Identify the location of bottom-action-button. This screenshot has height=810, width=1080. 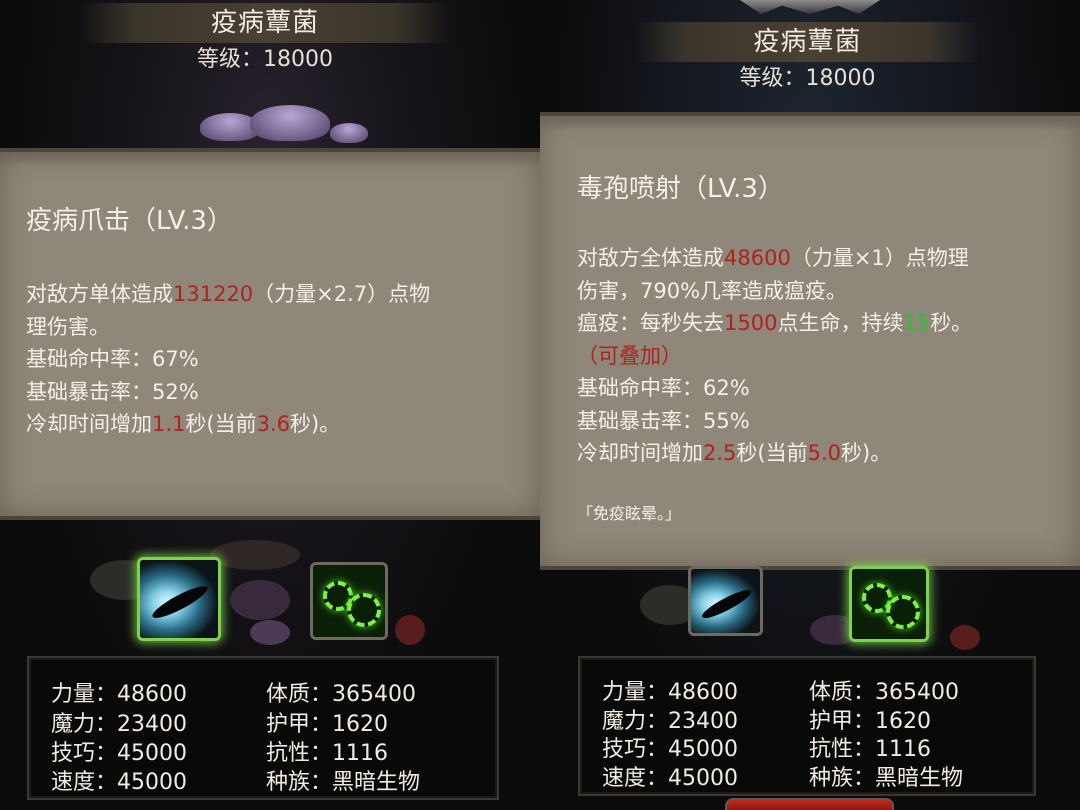
(809, 804).